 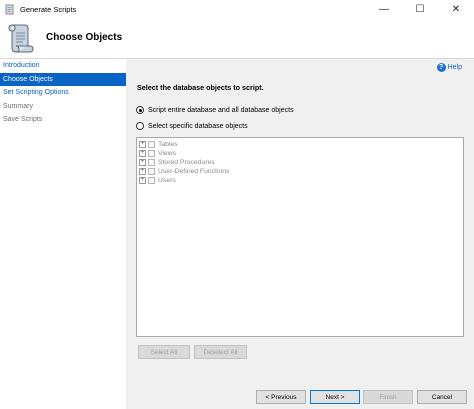 What do you see at coordinates (300, 171) in the screenshot?
I see `tree-item-user-defined-functions: + User-Defined Functions` at bounding box center [300, 171].